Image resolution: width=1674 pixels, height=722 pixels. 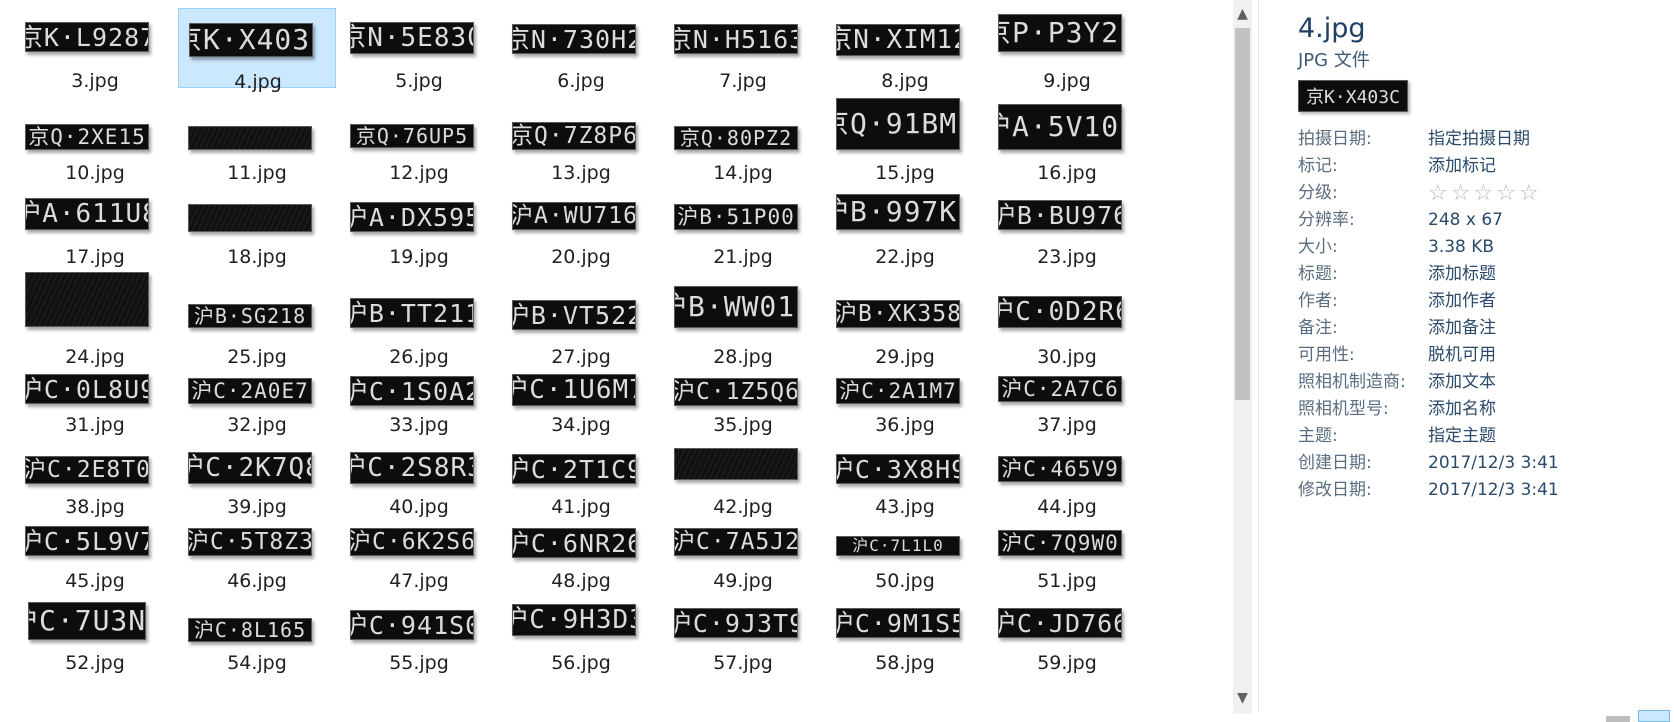 I want to click on file-name-label: 37.jpg, so click(x=1067, y=425).